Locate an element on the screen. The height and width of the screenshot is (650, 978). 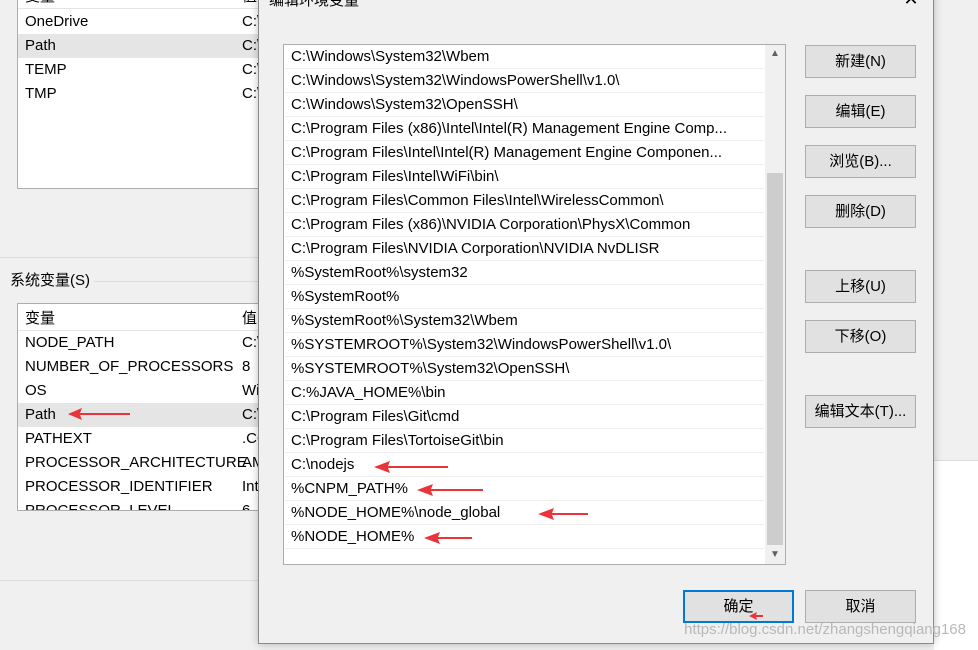
list-item: PROCESSOR_LEVEL 6 is located at coordinates (147, 505).